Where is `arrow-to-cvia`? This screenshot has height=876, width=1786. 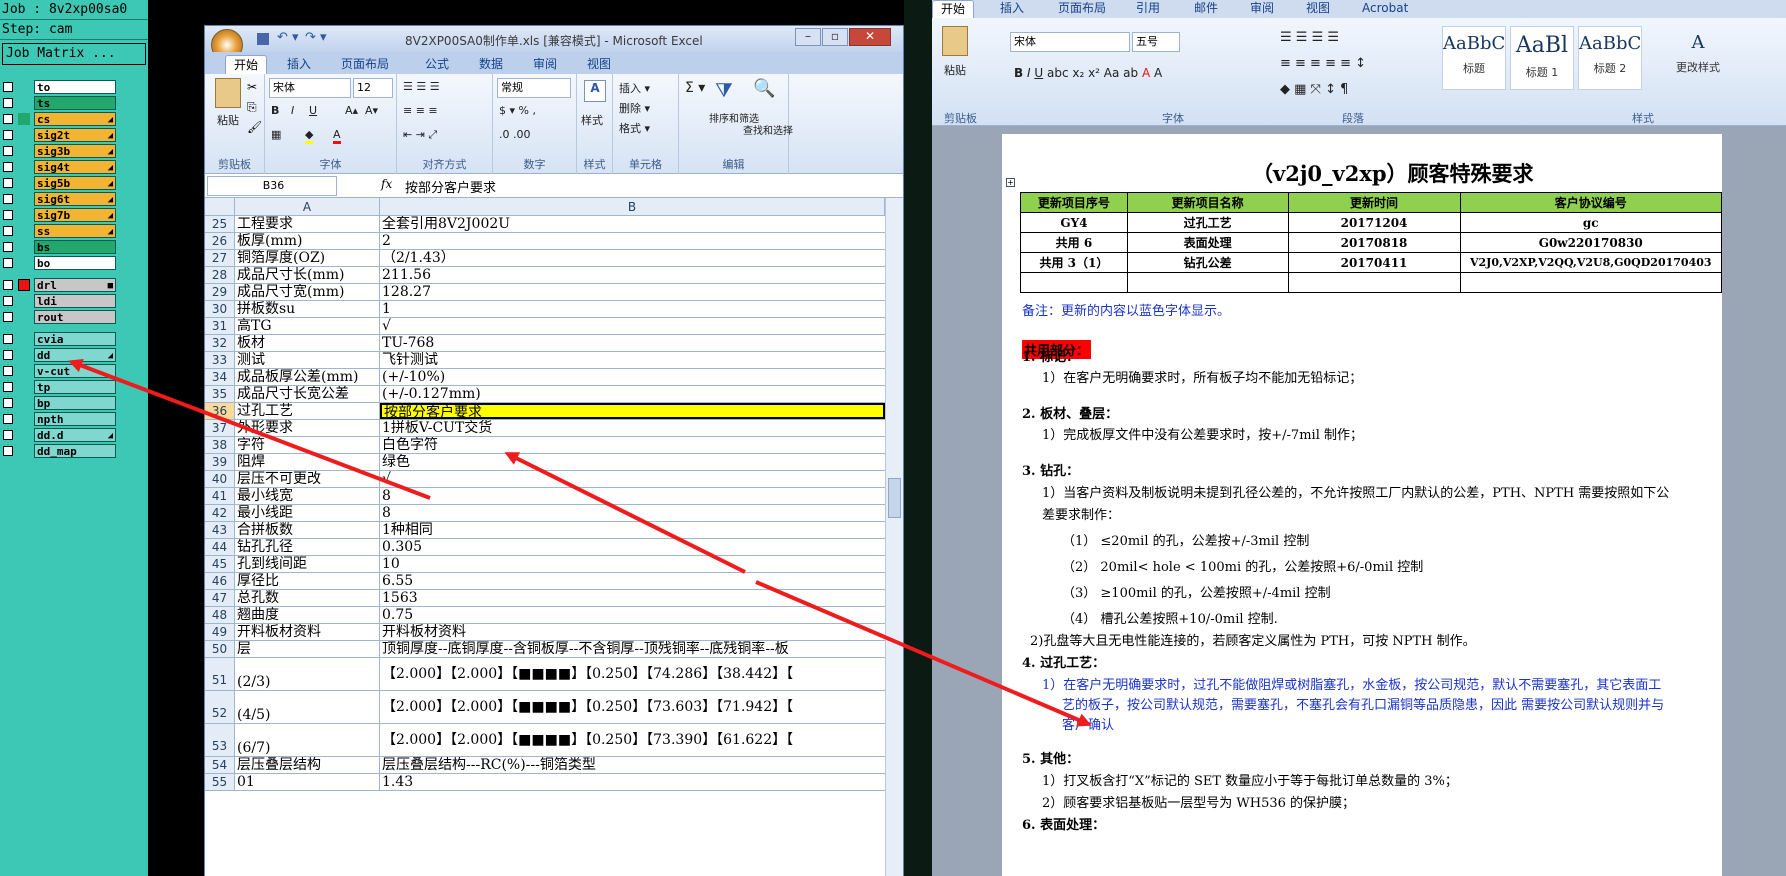
arrow-to-cvia is located at coordinates (249, 429).